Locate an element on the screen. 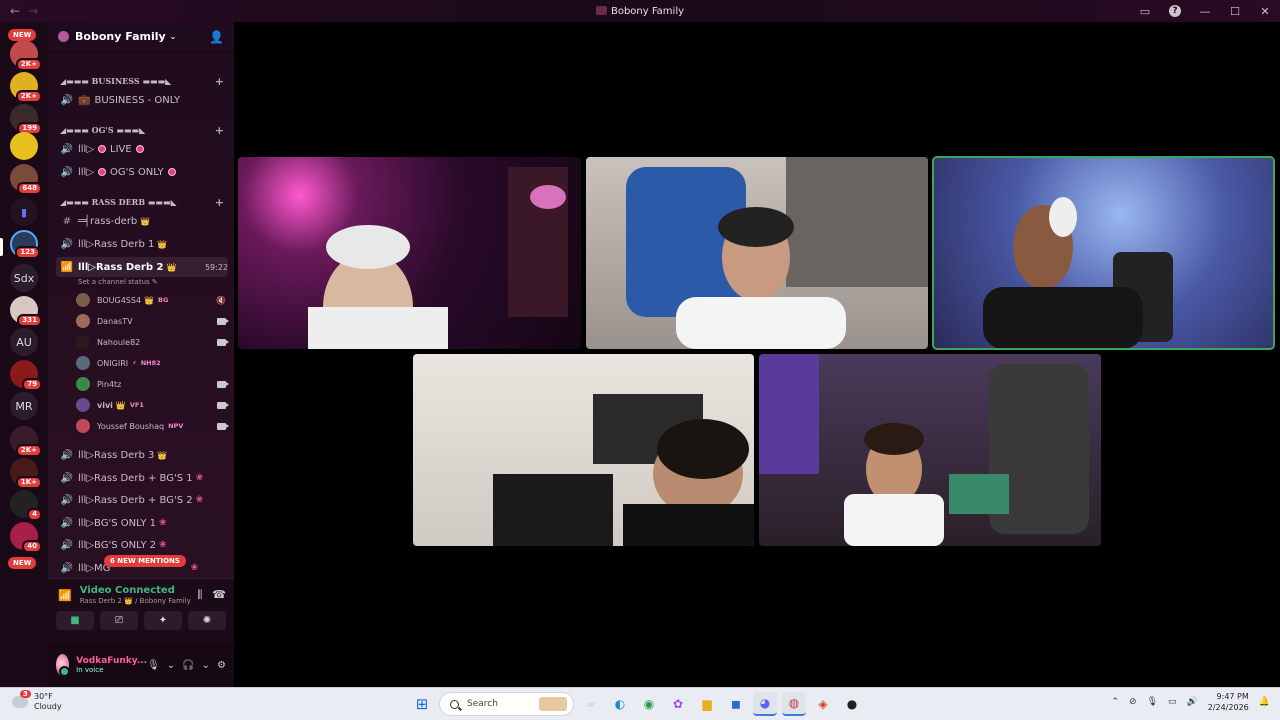  channel-bg-only-2: 🔊 lll▷ BG'S ONLY 2 ❀ is located at coordinates (142, 545).